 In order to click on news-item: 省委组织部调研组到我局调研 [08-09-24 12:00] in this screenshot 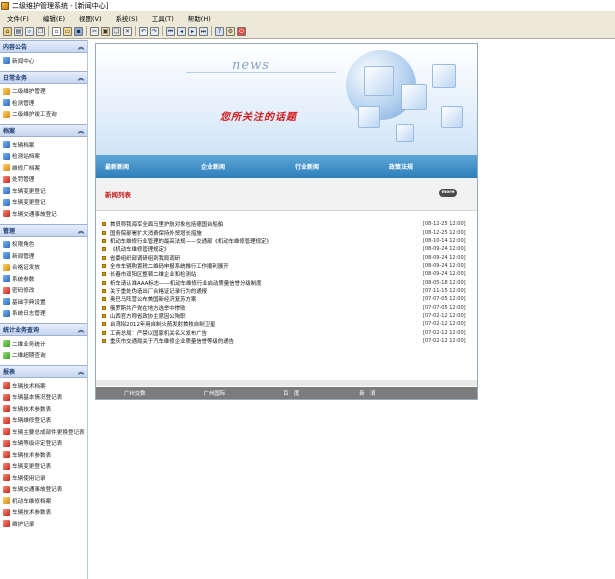, I will do `click(286, 257)`.